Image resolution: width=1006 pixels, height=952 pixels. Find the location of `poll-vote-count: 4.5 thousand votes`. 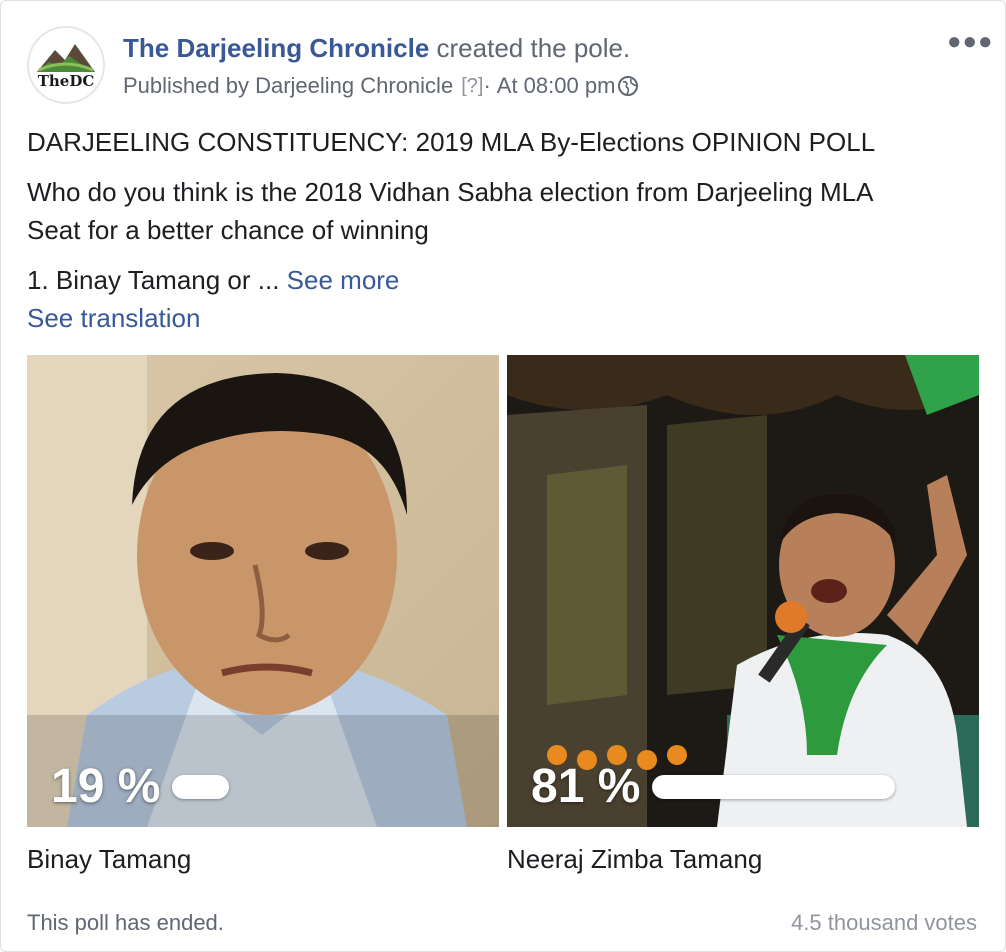

poll-vote-count: 4.5 thousand votes is located at coordinates (884, 923).